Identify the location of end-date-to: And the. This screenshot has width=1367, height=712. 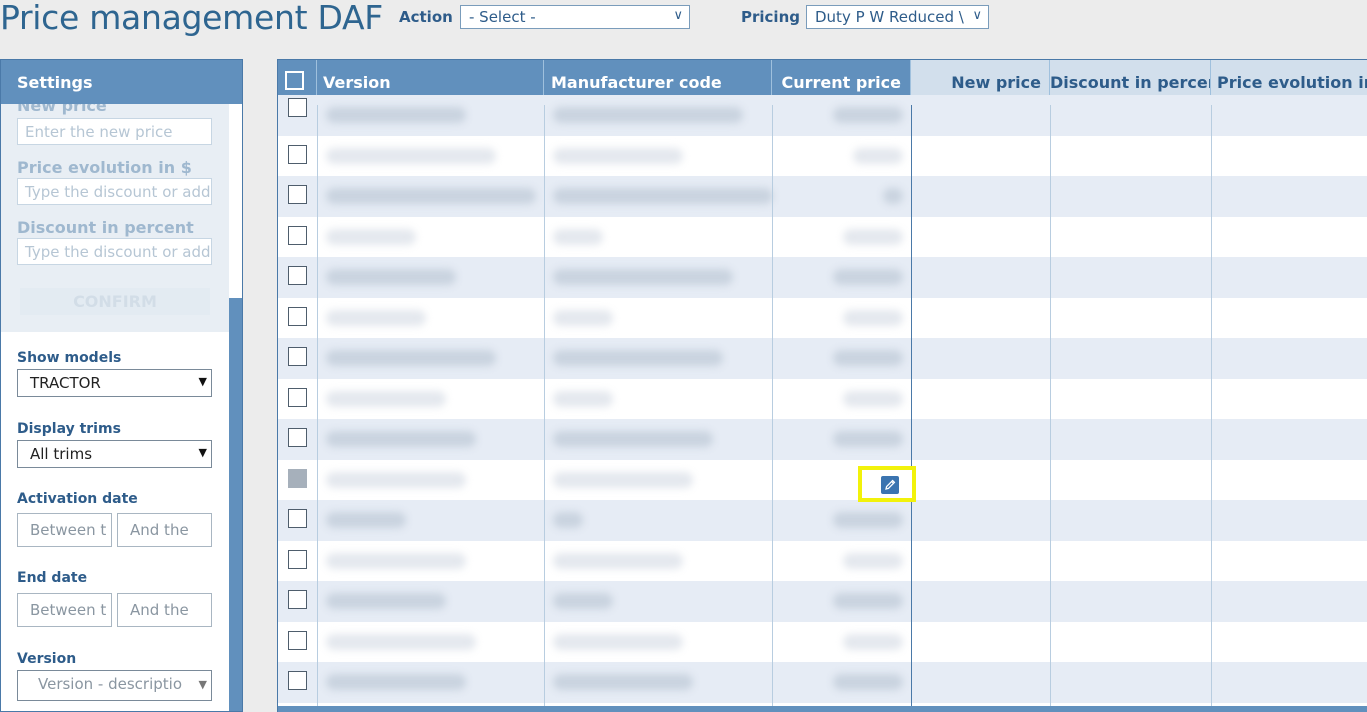
(164, 610).